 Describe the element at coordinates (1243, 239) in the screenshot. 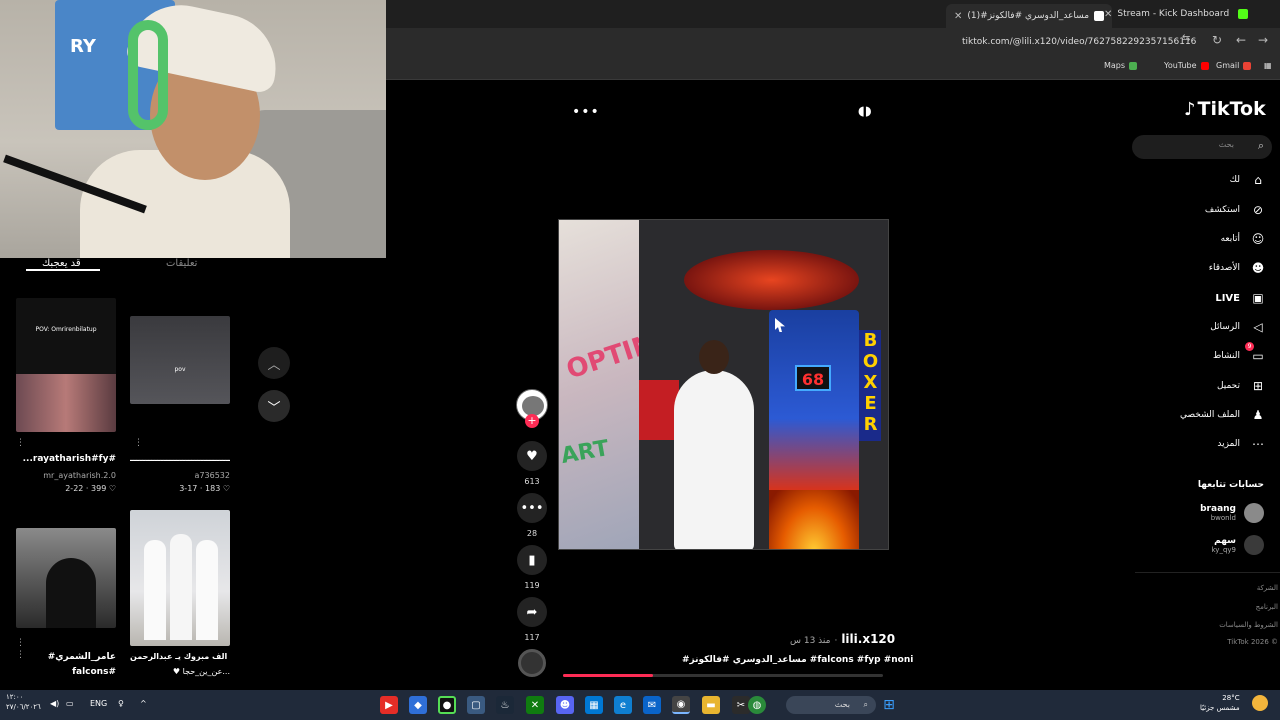

I see `sidebar-item-following: أتابعه ☺` at that location.